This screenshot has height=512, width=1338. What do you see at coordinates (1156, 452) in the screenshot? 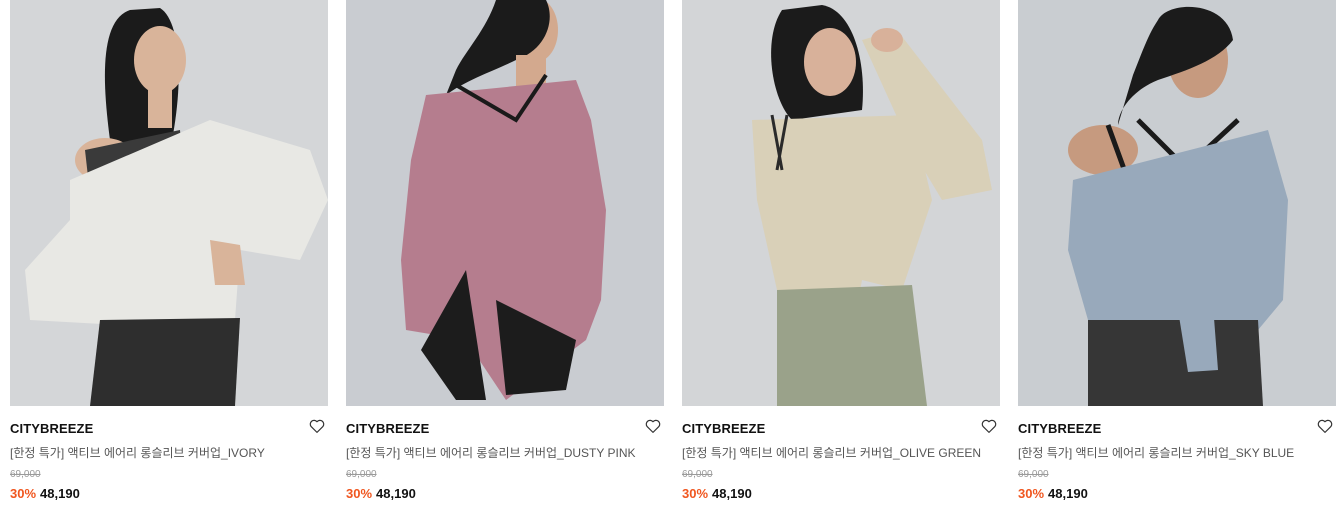
I see `product-name: [한정 특가] 액티브 에어리 롱슬리브 커버업_SKY BLUE` at bounding box center [1156, 452].